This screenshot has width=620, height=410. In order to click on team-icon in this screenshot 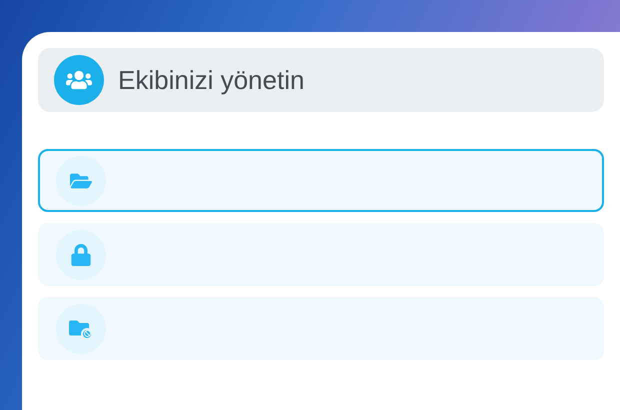, I will do `click(79, 80)`.